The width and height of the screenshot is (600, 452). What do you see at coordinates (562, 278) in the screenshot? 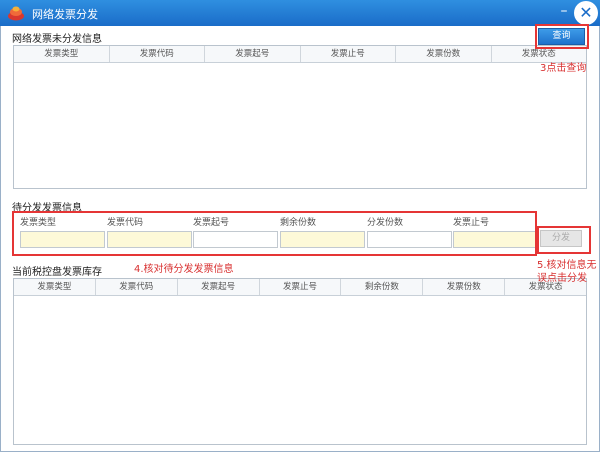
I see `annotation-step5-line2: 误点击分发` at bounding box center [562, 278].